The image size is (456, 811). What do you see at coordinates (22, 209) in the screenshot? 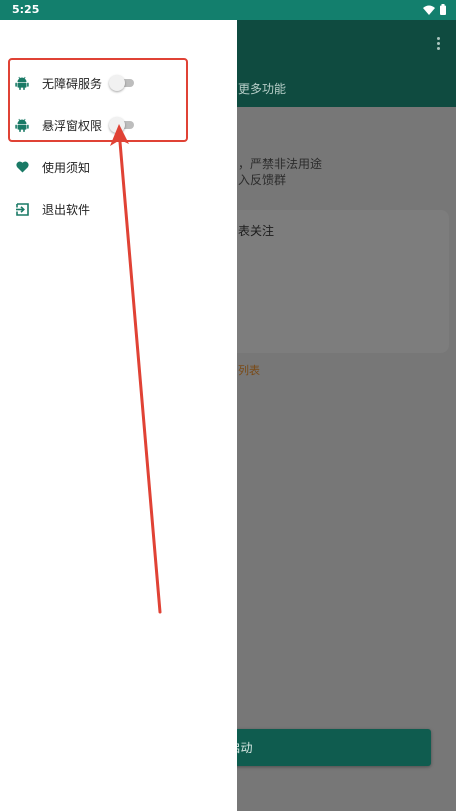
I see `exit-icon` at bounding box center [22, 209].